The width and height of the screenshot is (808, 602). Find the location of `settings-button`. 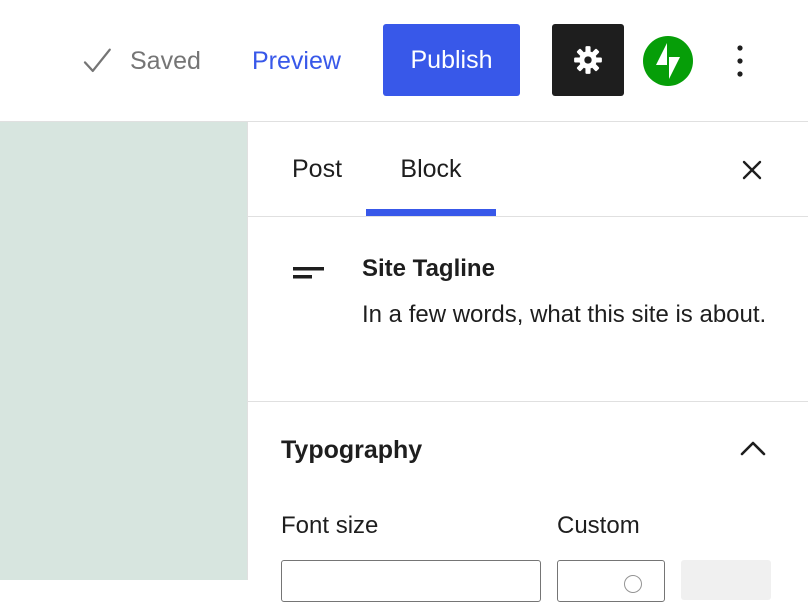

settings-button is located at coordinates (588, 60).